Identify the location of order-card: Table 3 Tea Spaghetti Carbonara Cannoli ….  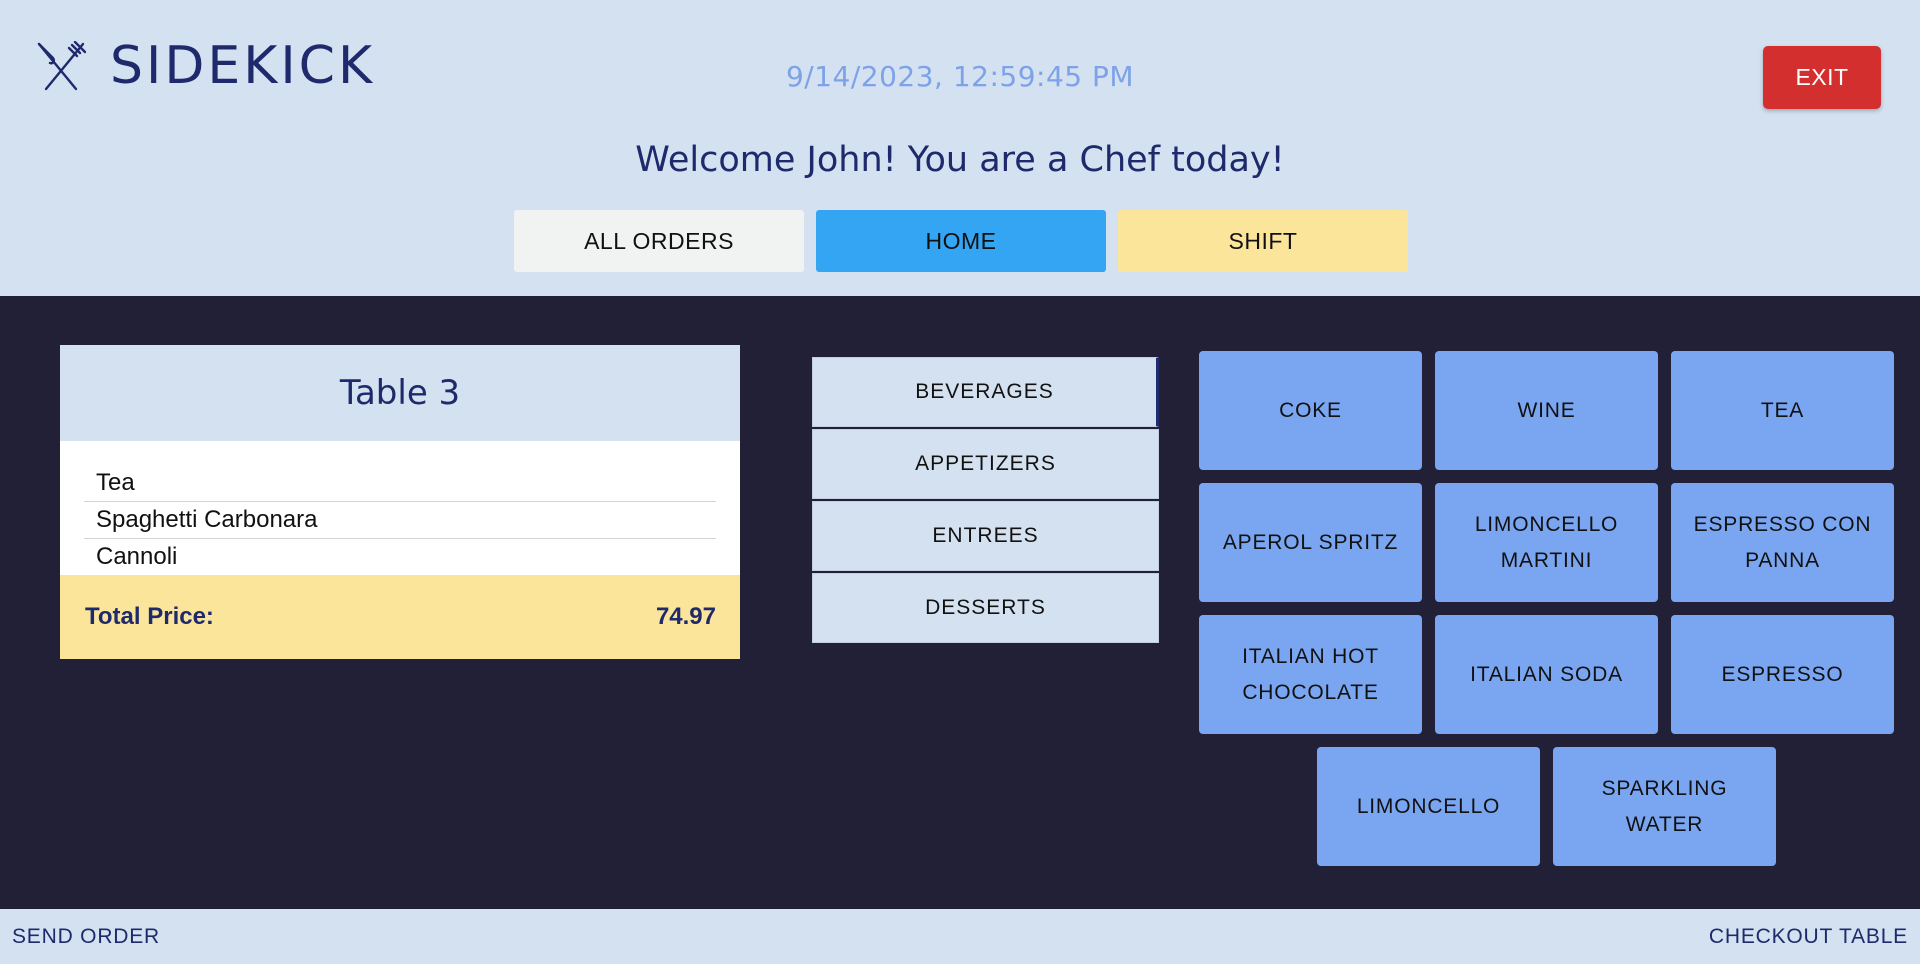
(400, 502).